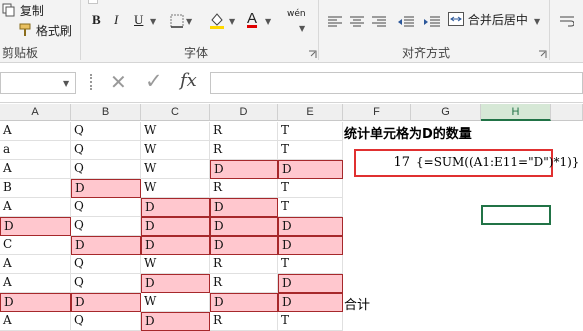 The width and height of the screenshot is (583, 331). I want to click on phonetic-dropdown-icon: ▼, so click(302, 28).